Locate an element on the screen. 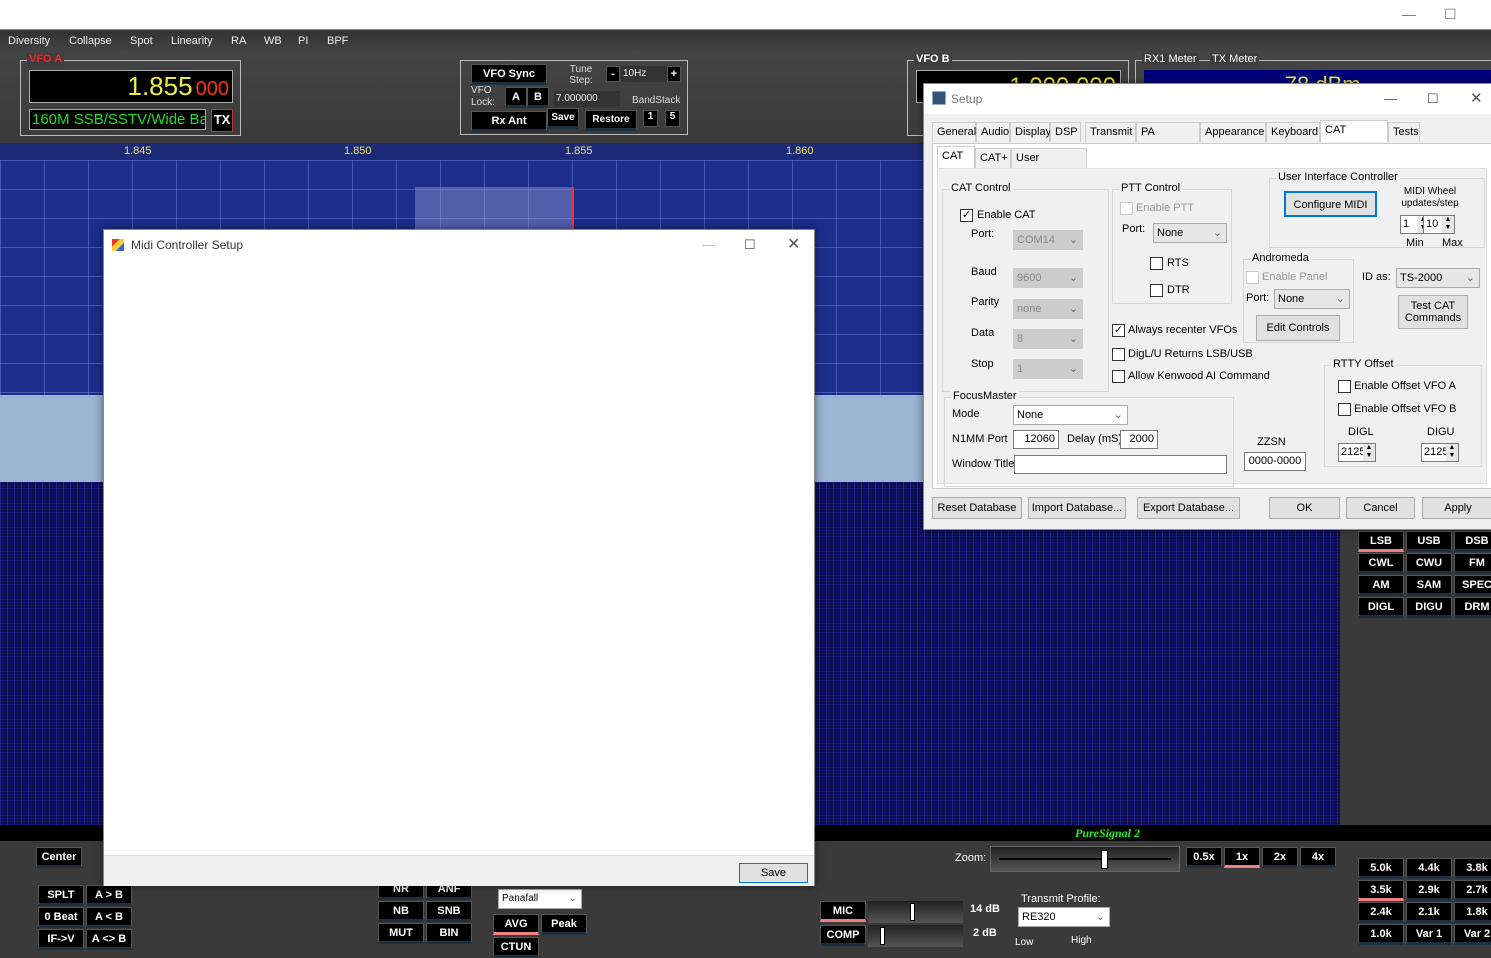 This screenshot has height=958, width=1491. filter-2-1k: 2.1k is located at coordinates (1429, 912).